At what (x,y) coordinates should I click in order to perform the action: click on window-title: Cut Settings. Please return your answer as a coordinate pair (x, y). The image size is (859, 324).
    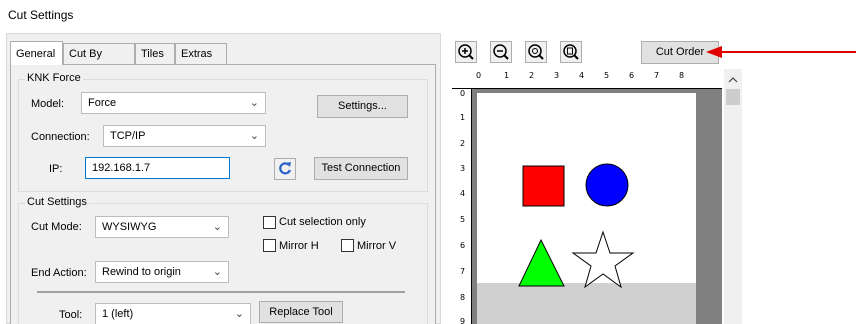
    Looking at the image, I should click on (41, 15).